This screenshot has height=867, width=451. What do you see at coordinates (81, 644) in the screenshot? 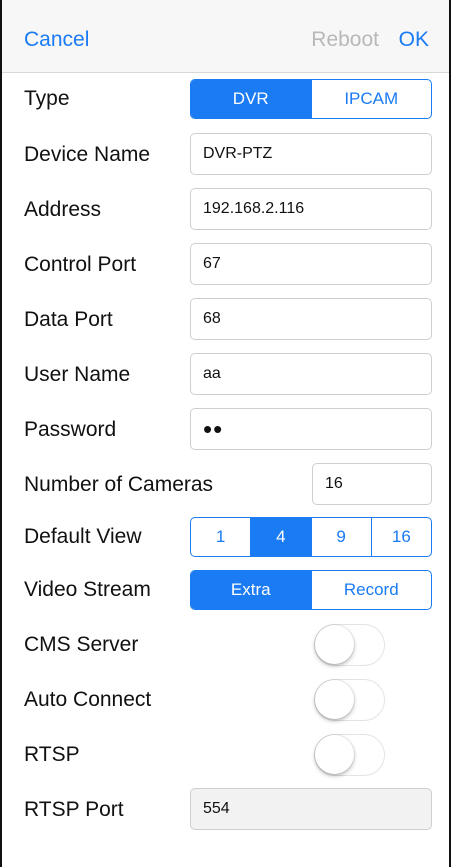
I see `cms-server-label: CMS Server` at bounding box center [81, 644].